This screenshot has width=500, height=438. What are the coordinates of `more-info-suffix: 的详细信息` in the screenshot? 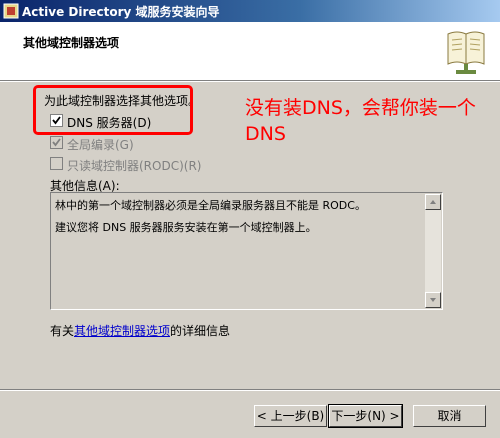 It's located at (200, 331).